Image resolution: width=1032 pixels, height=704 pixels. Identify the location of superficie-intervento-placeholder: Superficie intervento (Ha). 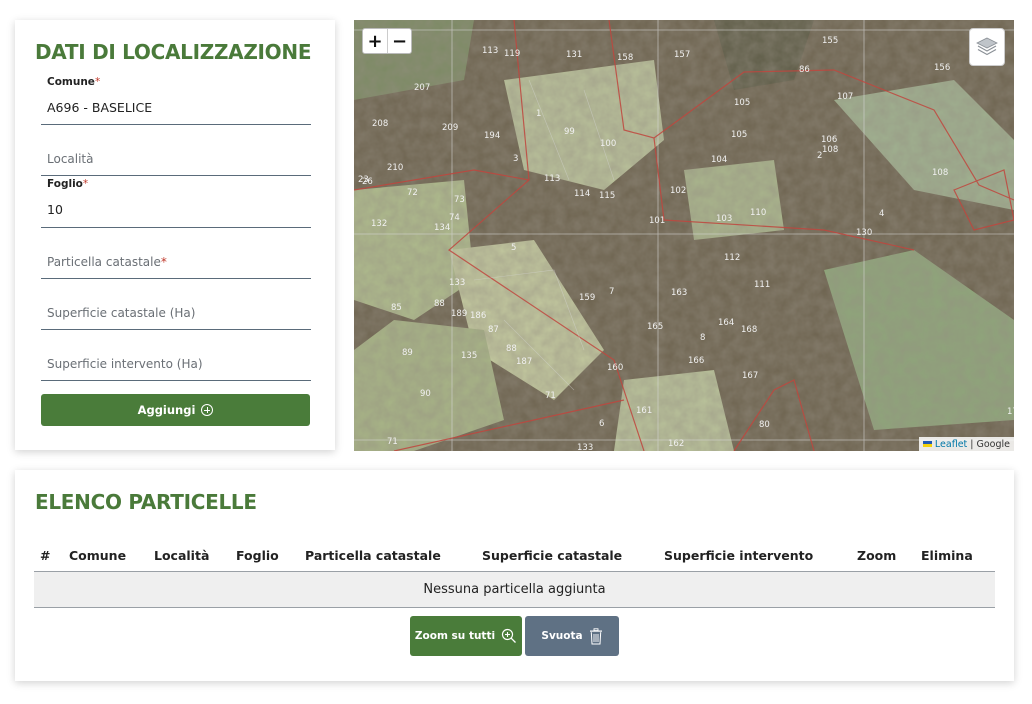
(125, 364).